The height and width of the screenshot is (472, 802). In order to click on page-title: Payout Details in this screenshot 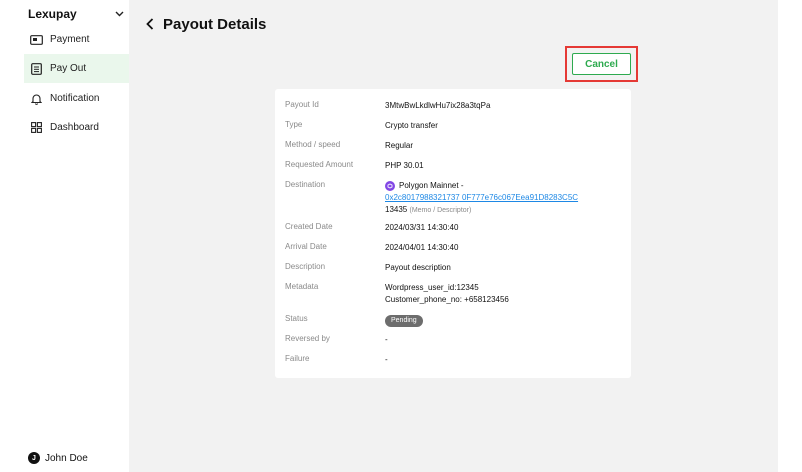, I will do `click(215, 24)`.